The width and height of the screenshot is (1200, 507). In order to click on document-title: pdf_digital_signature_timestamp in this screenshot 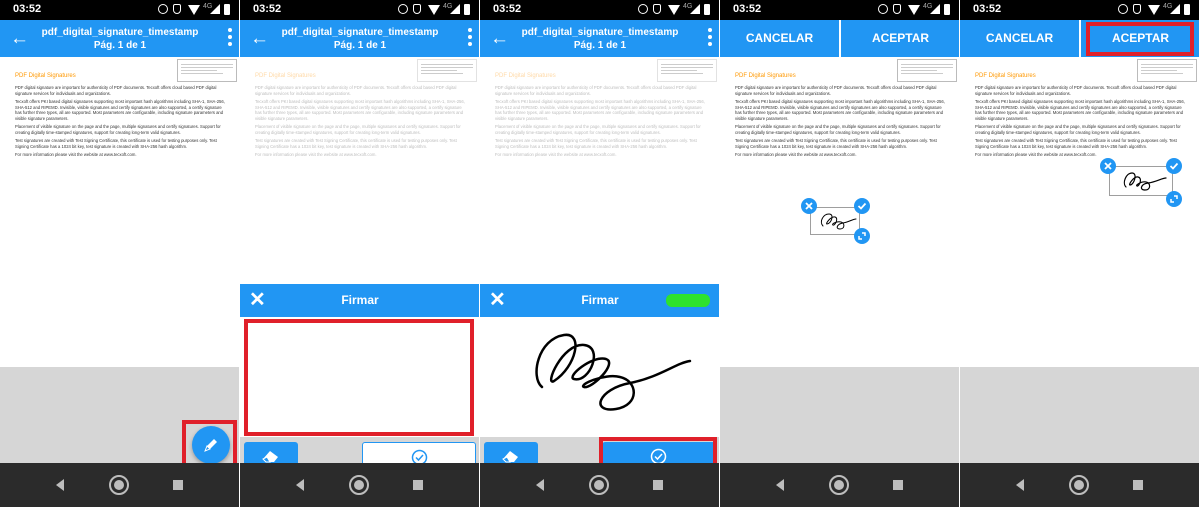, I will do `click(120, 32)`.